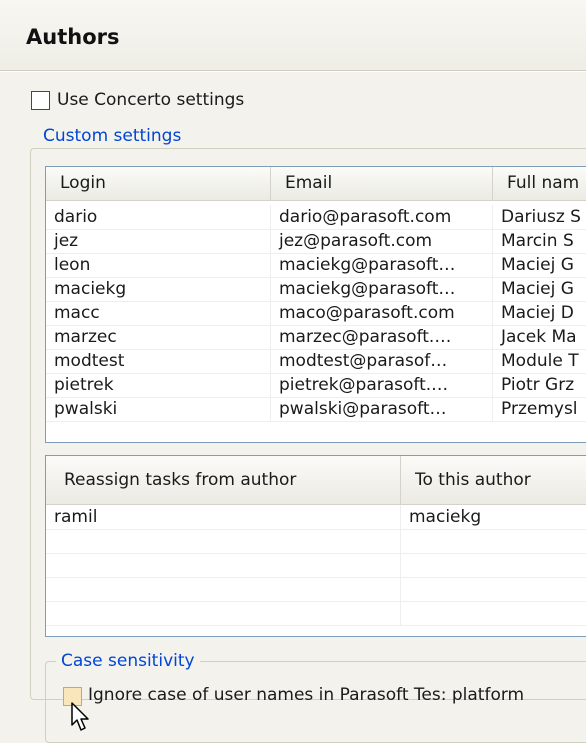 The height and width of the screenshot is (743, 586). Describe the element at coordinates (158, 337) in the screenshot. I see `table-cell: marzec` at that location.